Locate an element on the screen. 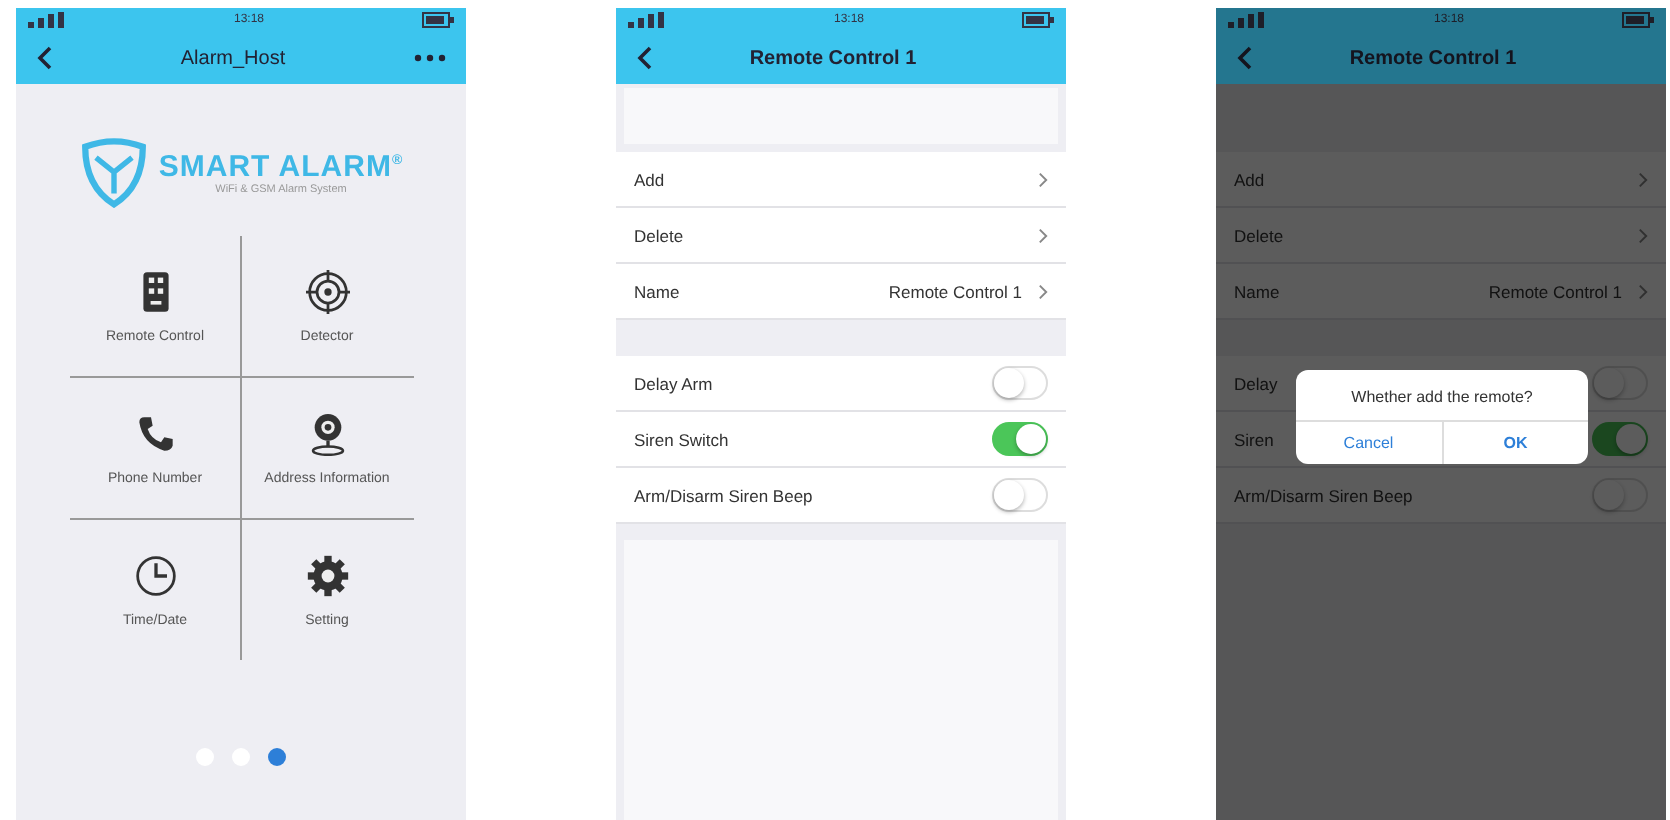 This screenshot has height=820, width=1670. toggle-label: Delay Arm is located at coordinates (673, 383).